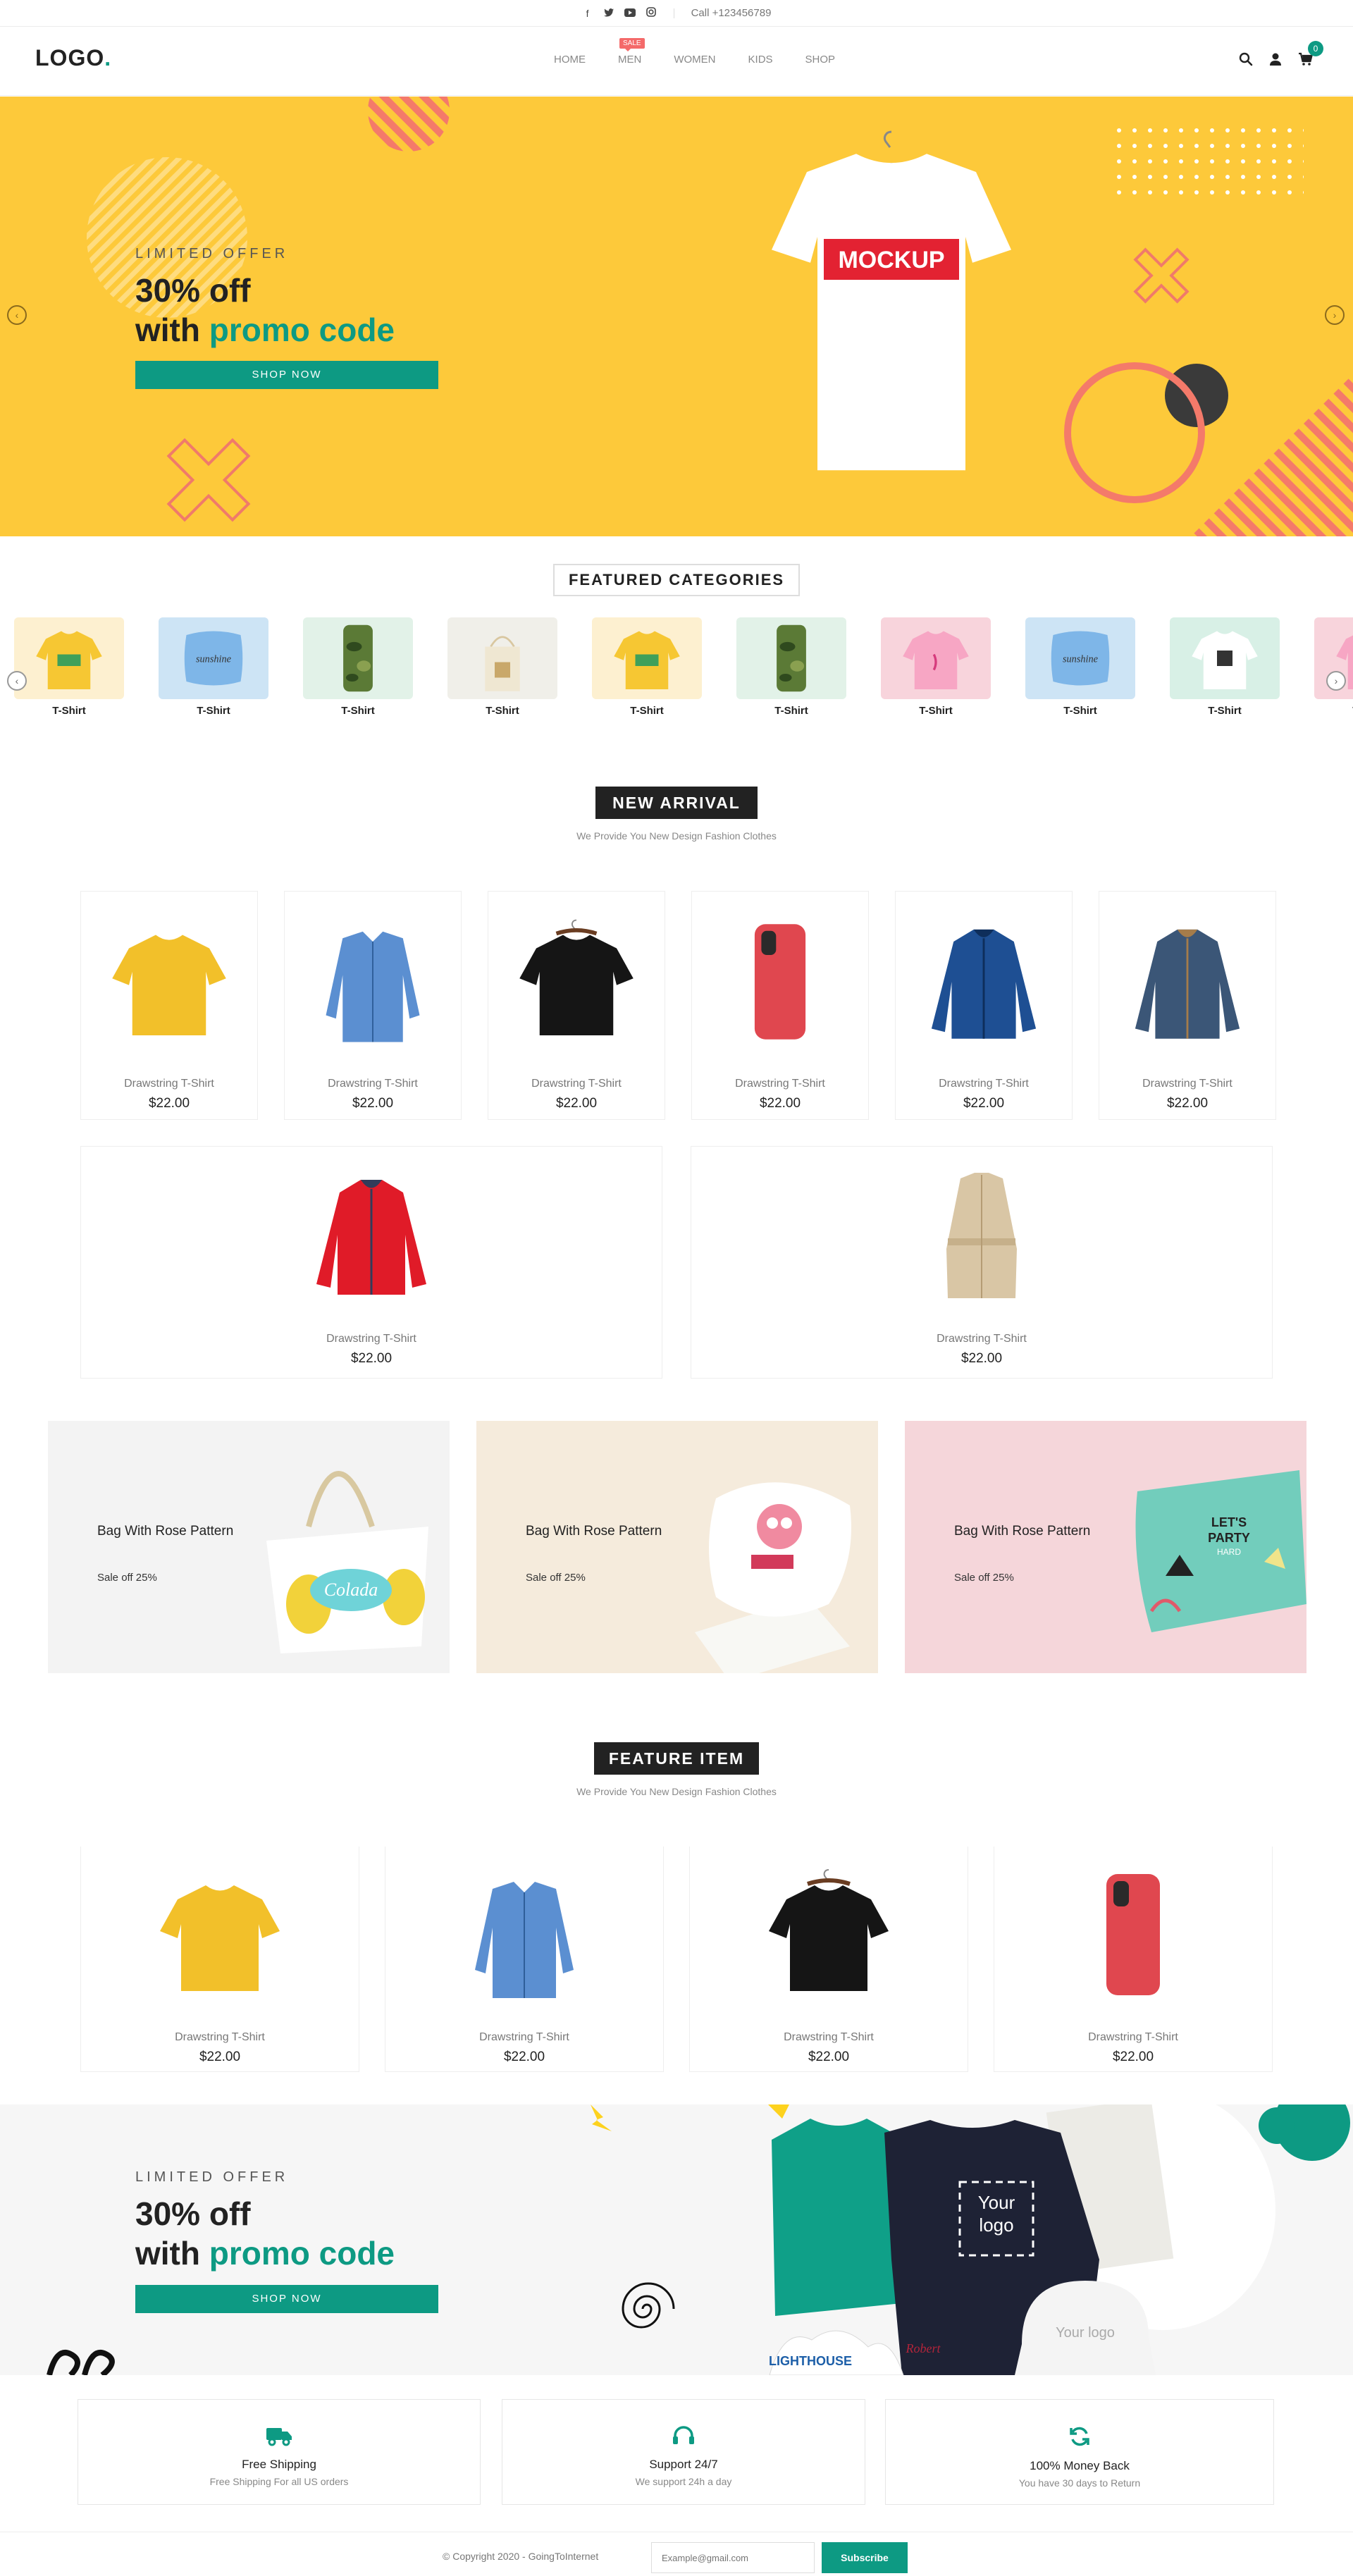  What do you see at coordinates (1246, 61) in the screenshot?
I see `search-icon` at bounding box center [1246, 61].